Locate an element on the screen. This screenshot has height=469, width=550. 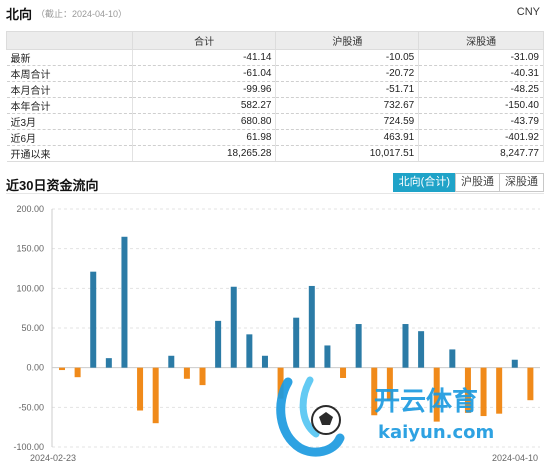
cell-sh: -51.71 is located at coordinates (347, 89).